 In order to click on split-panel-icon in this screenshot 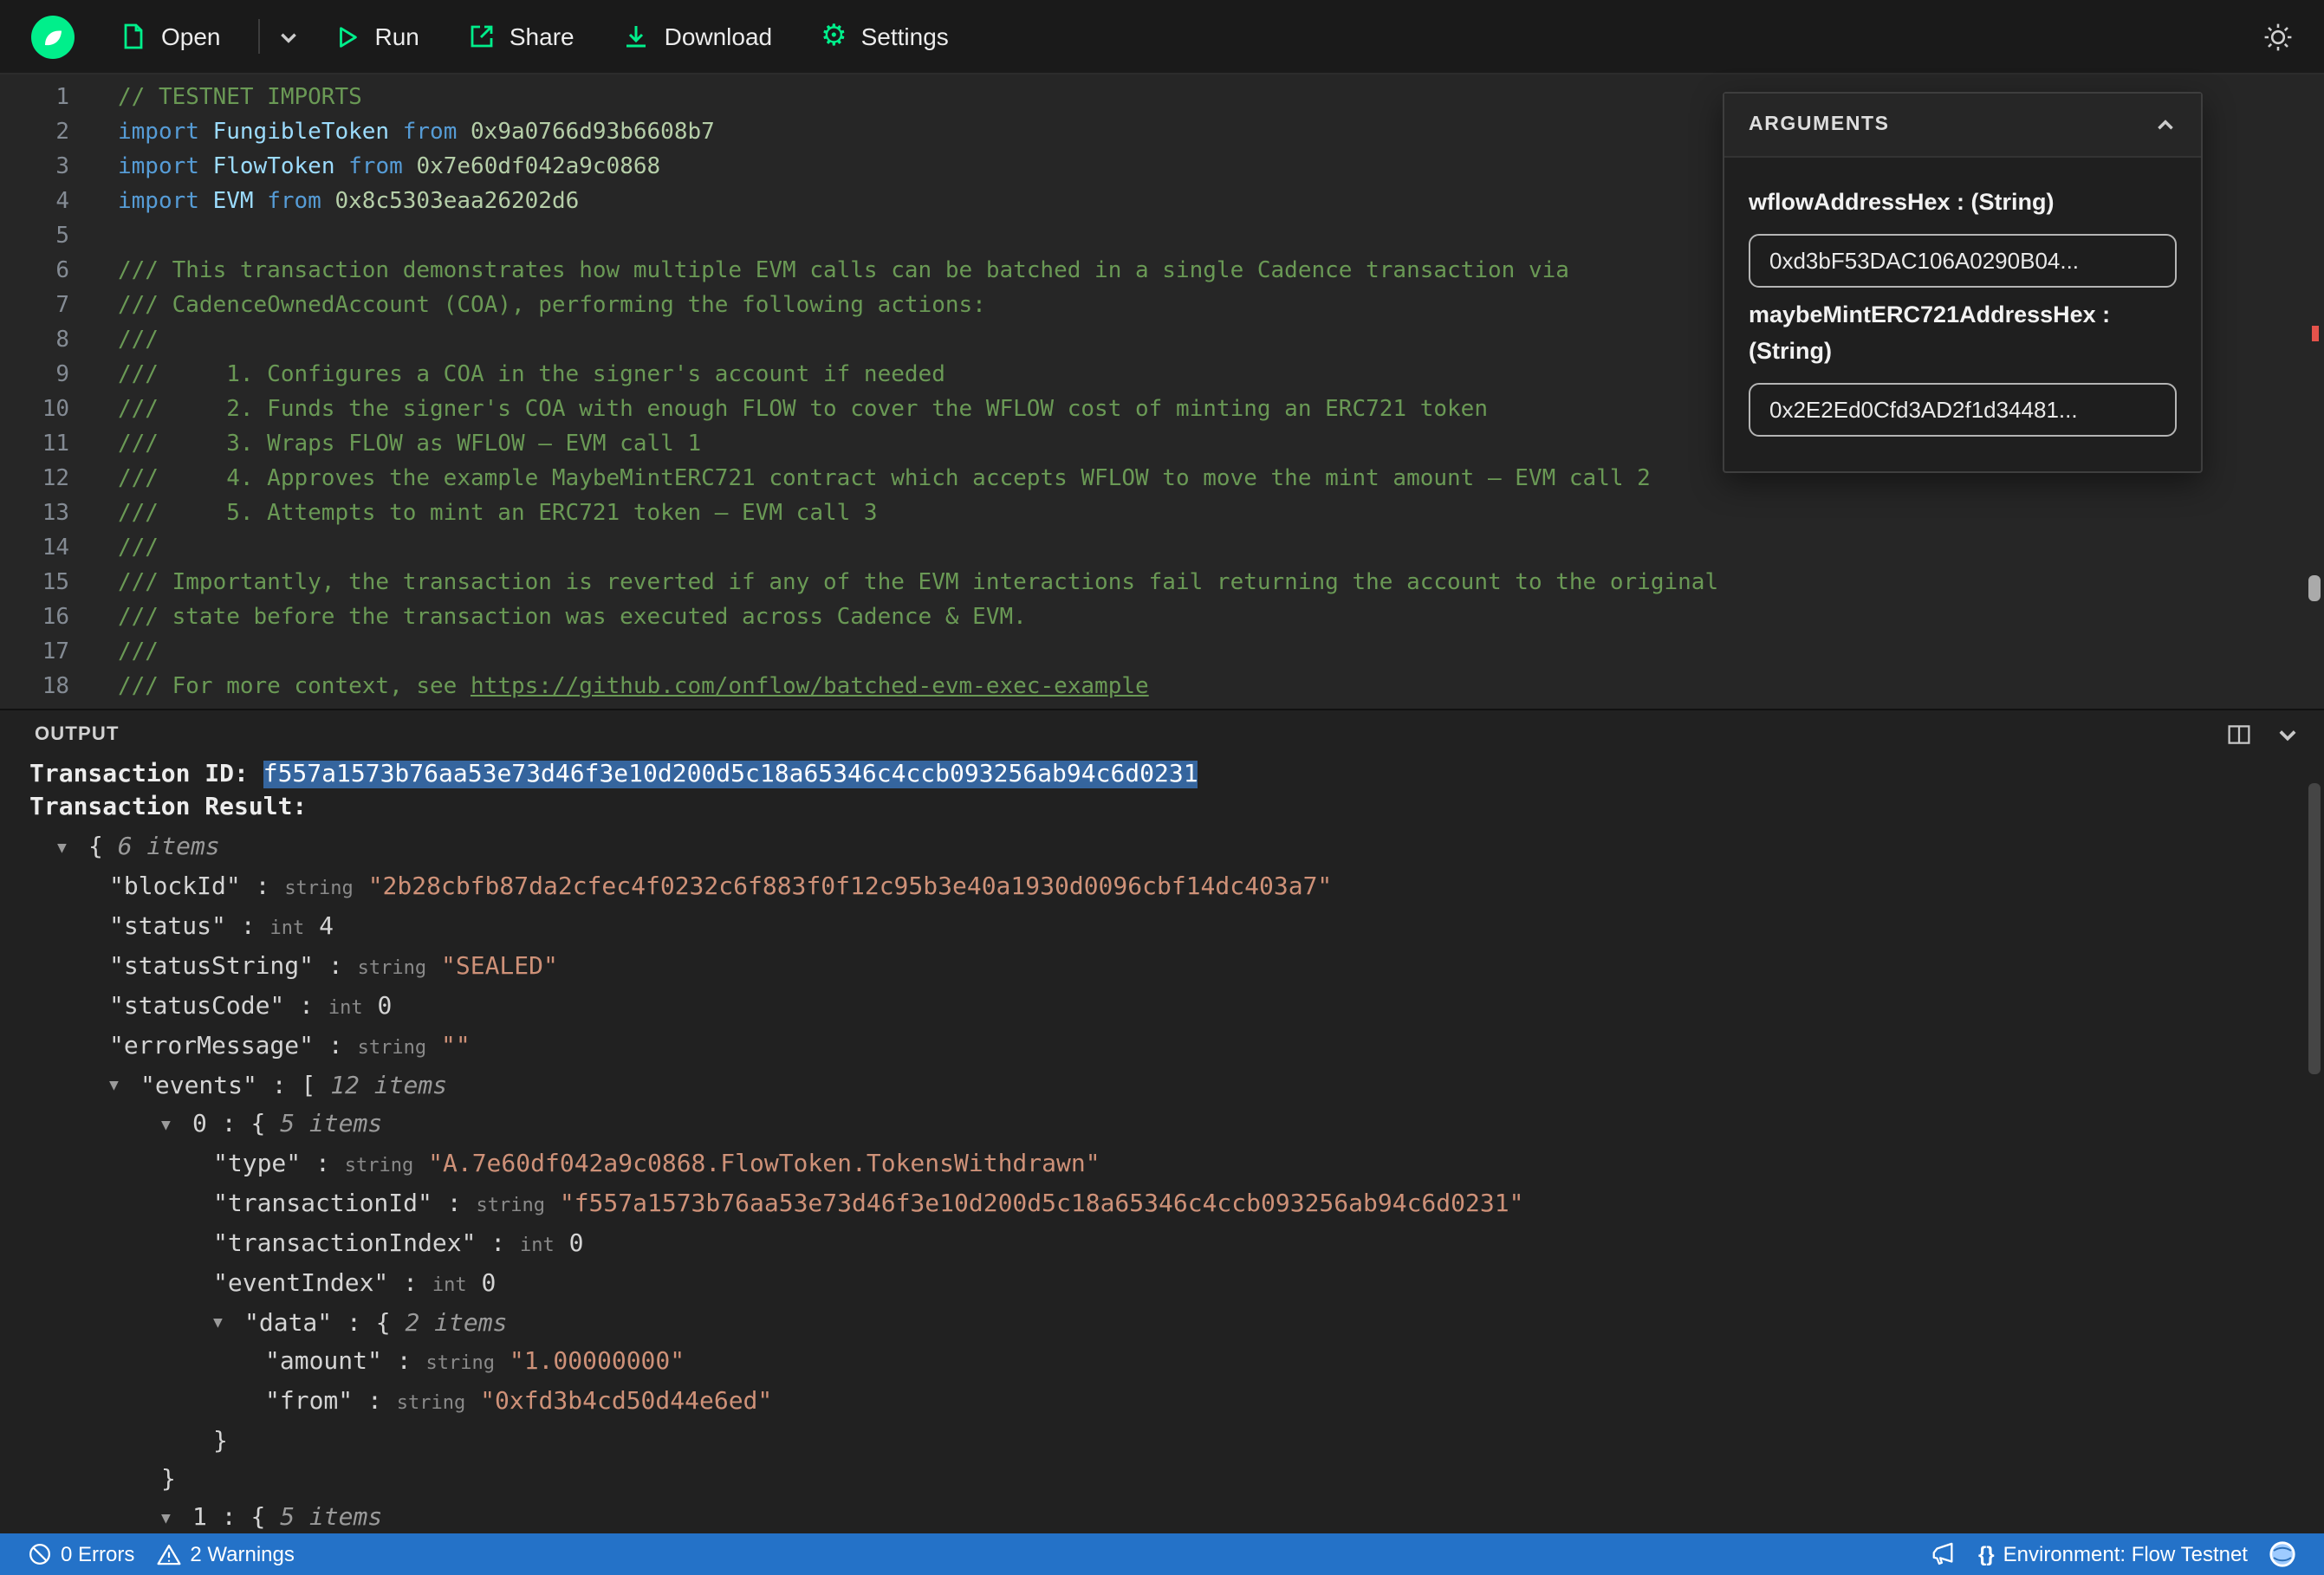, I will do `click(2239, 734)`.